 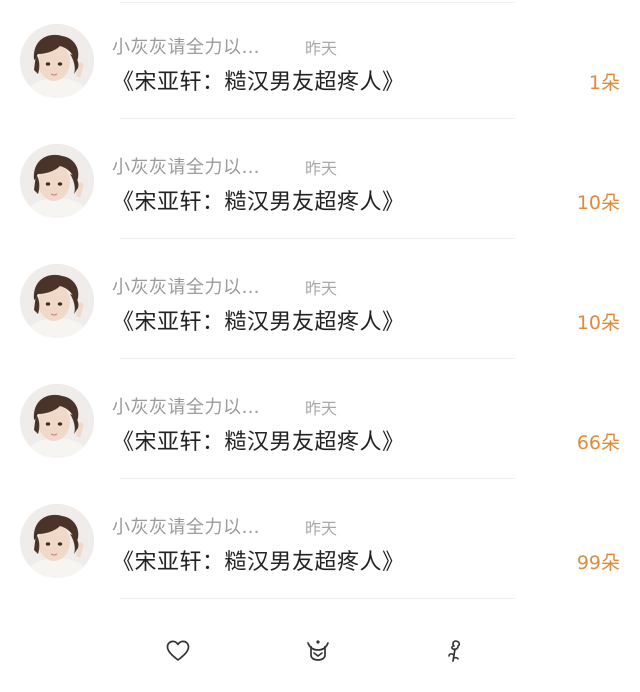 I want to click on flower-icon, so click(x=454, y=651).